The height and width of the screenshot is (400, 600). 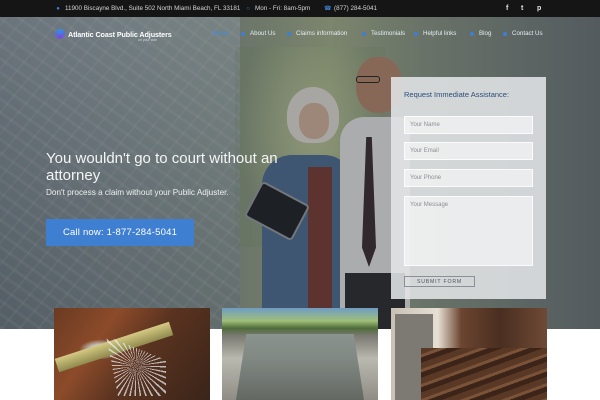 What do you see at coordinates (300, 367) in the screenshot?
I see `thumbnail-standing-water` at bounding box center [300, 367].